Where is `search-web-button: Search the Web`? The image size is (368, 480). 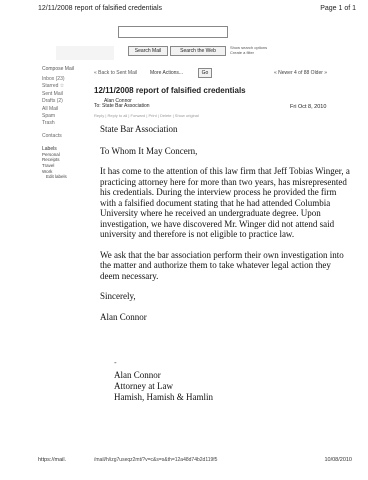
search-web-button: Search the Web is located at coordinates (198, 51).